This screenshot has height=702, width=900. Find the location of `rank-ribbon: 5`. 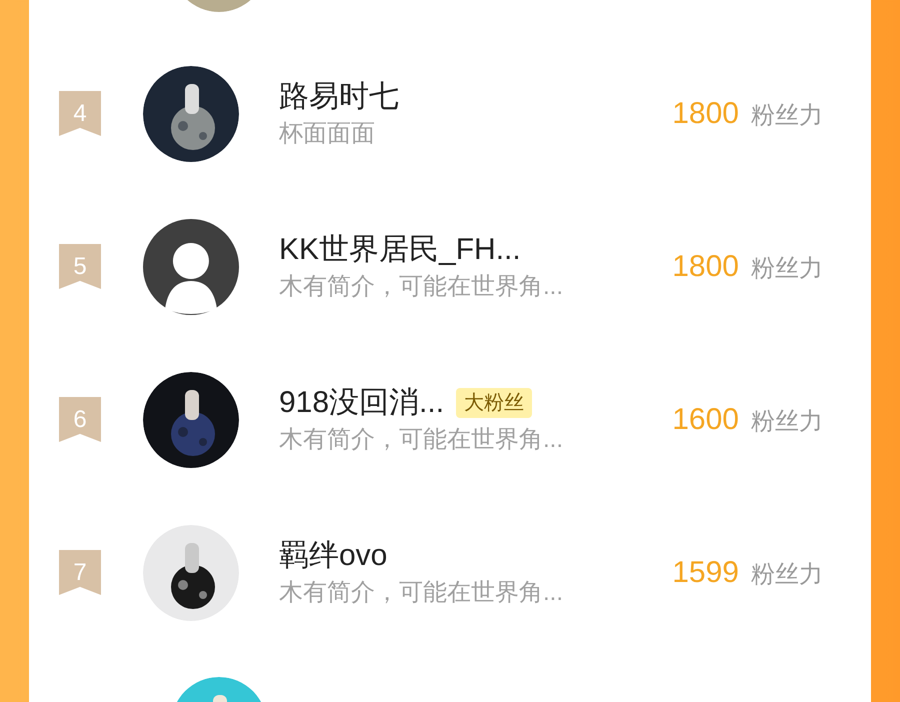

rank-ribbon: 5 is located at coordinates (80, 266).